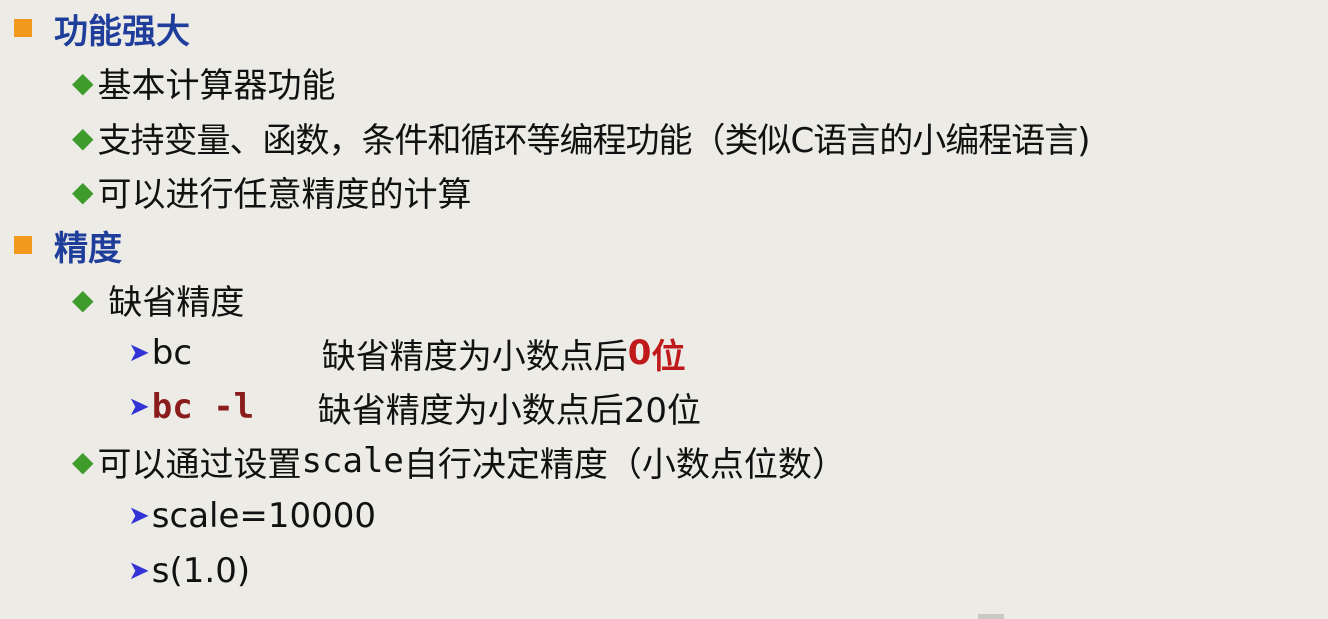 The height and width of the screenshot is (619, 1328). What do you see at coordinates (199, 464) in the screenshot?
I see `list-item-text-pre: 可以通过设置` at bounding box center [199, 464].